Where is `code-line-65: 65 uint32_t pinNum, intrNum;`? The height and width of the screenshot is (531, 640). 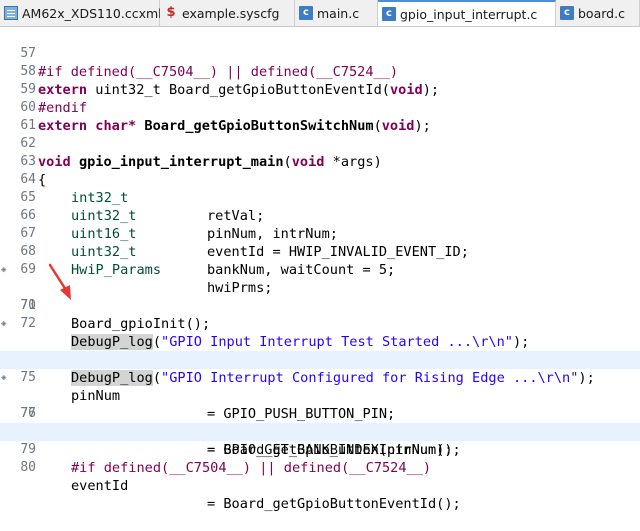 code-line-65: 65 uint32_t pinNum, intrNum; is located at coordinates (179, 216).